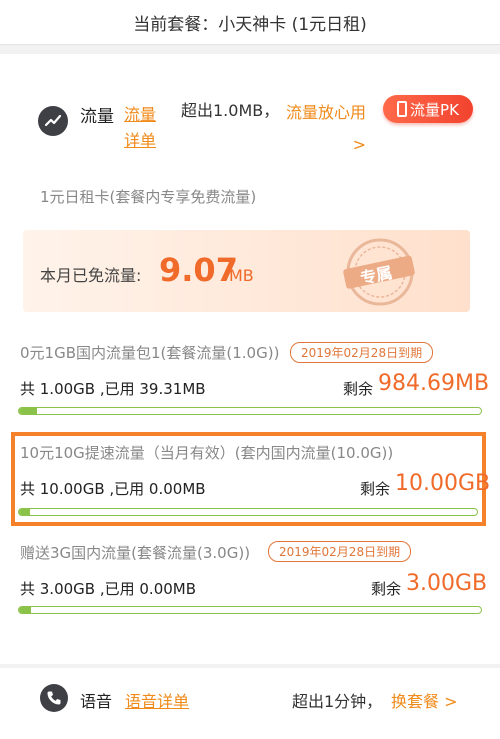 This screenshot has width=500, height=739. I want to click on free-flow-unit: MB, so click(241, 275).